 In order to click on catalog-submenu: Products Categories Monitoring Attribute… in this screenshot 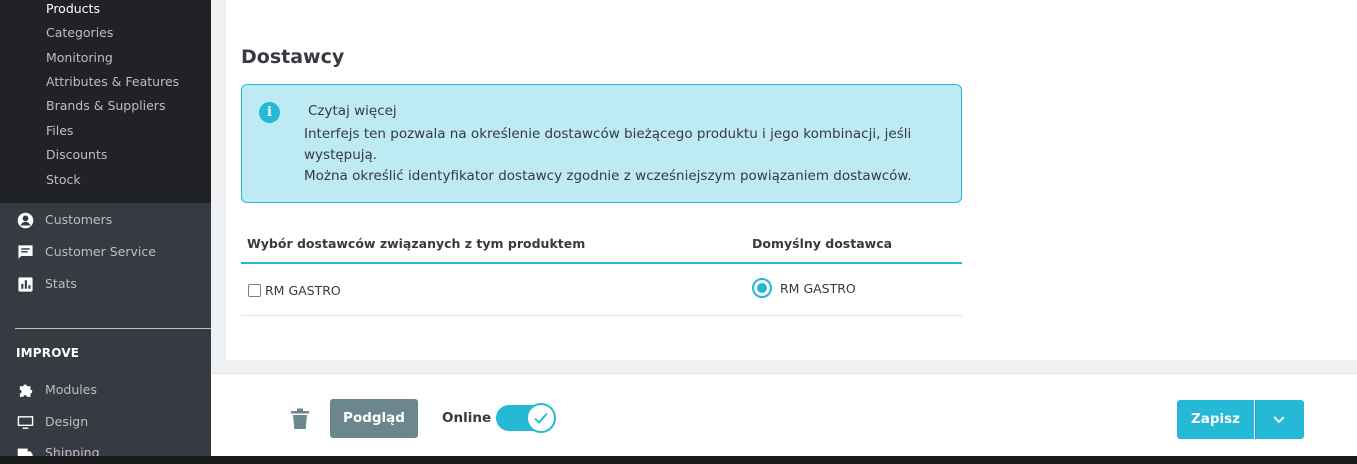, I will do `click(105, 101)`.